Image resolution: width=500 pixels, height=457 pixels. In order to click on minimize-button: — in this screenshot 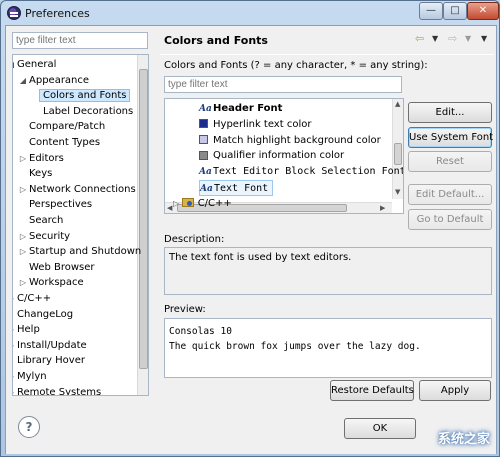, I will do `click(431, 11)`.